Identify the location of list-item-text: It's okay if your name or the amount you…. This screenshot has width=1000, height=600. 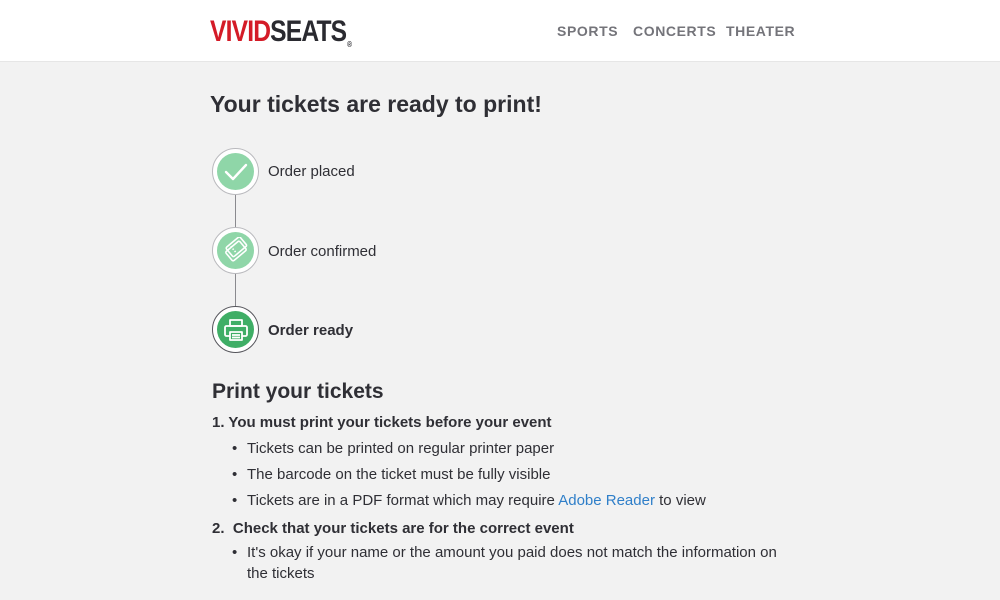
(512, 563).